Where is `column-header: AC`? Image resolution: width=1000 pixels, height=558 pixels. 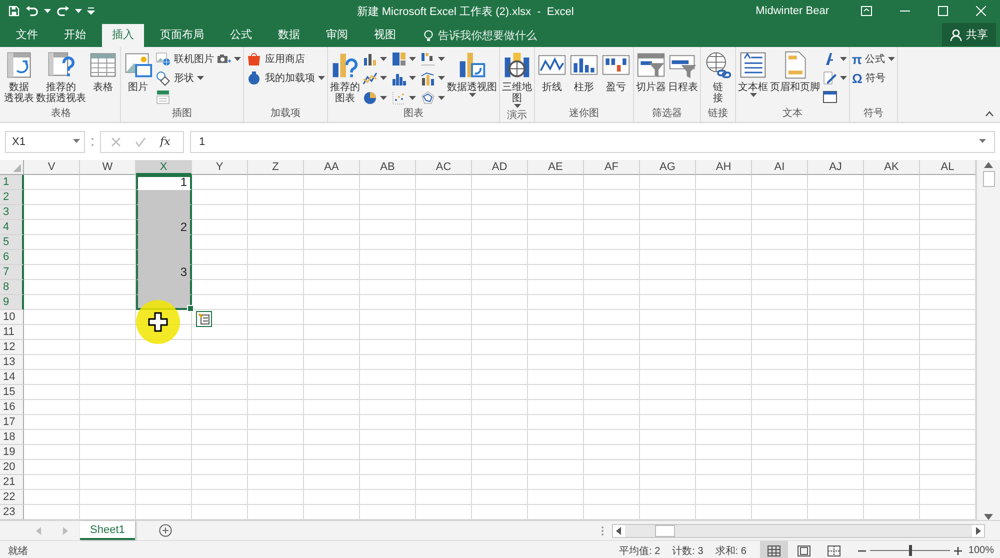
column-header: AC is located at coordinates (444, 167).